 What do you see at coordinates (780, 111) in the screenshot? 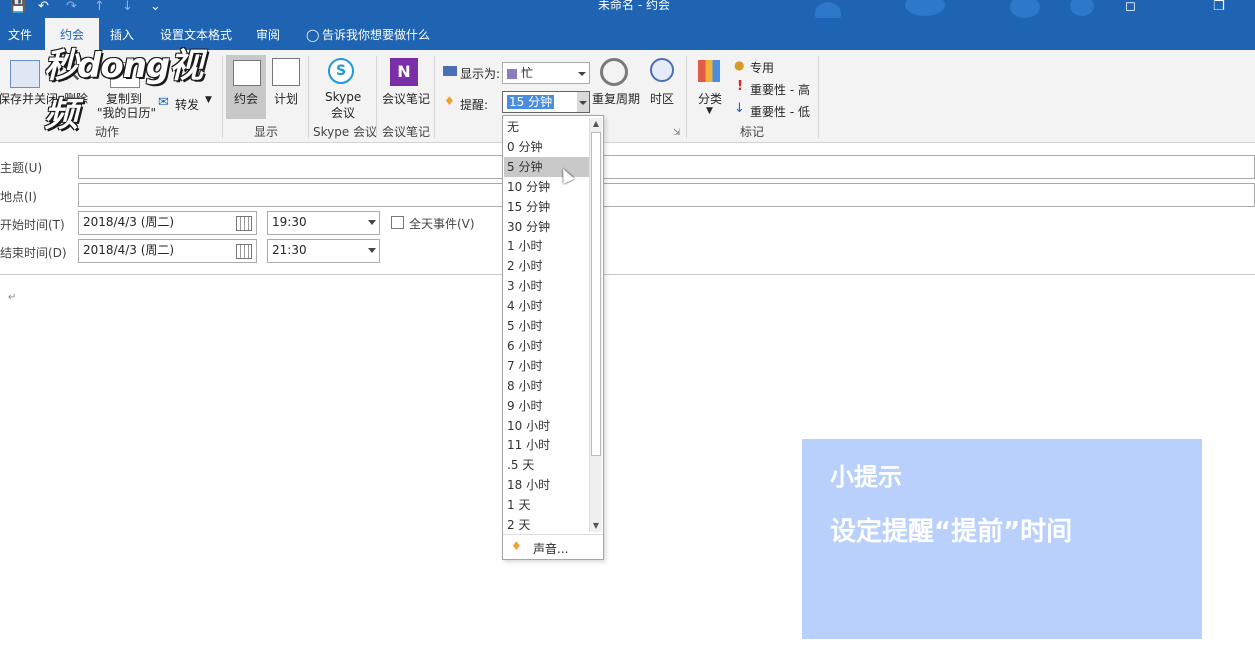
I see `low-importance-button: 重要性 - 低` at bounding box center [780, 111].